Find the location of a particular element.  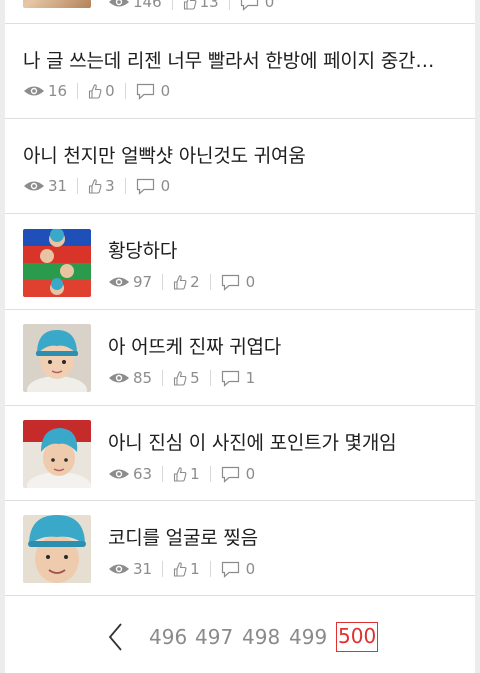

post-meta: 146 13 0 is located at coordinates (191, 6).